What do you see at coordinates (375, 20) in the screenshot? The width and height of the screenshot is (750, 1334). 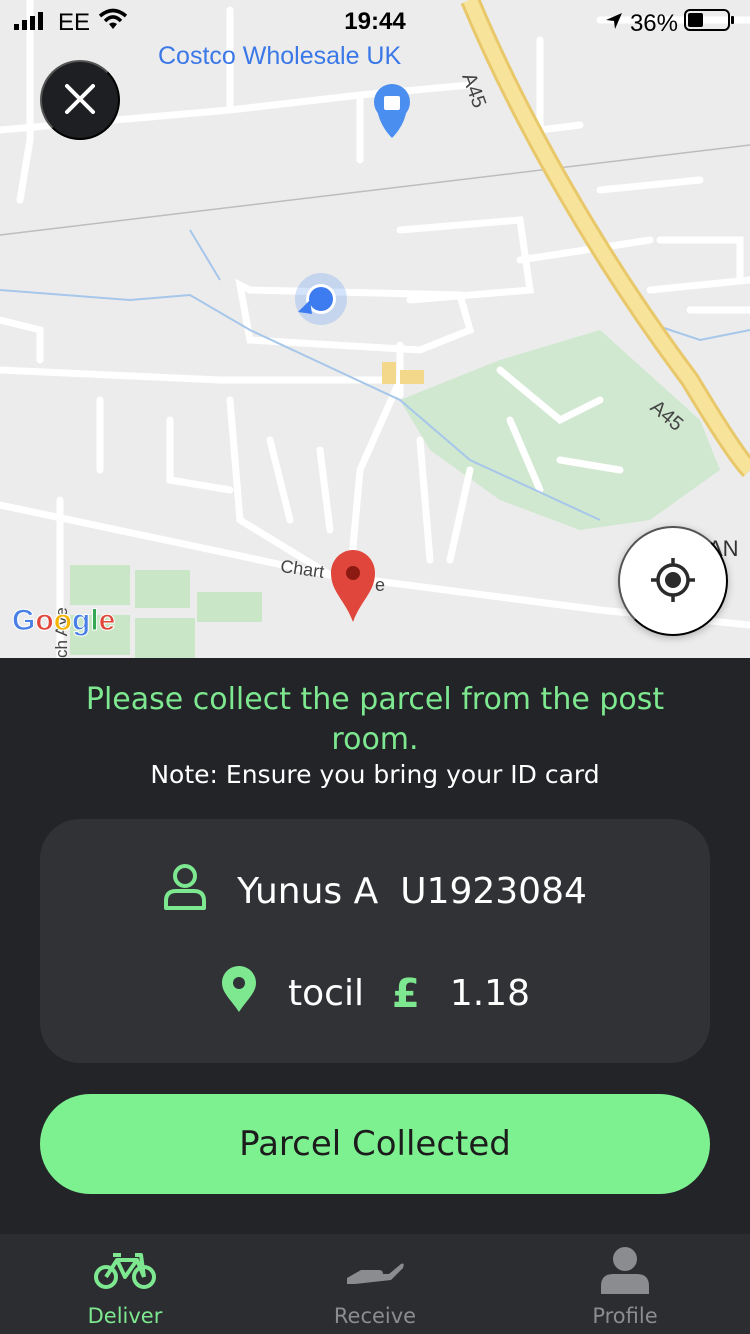 I see `status-bar: EE 19:44 36%` at bounding box center [375, 20].